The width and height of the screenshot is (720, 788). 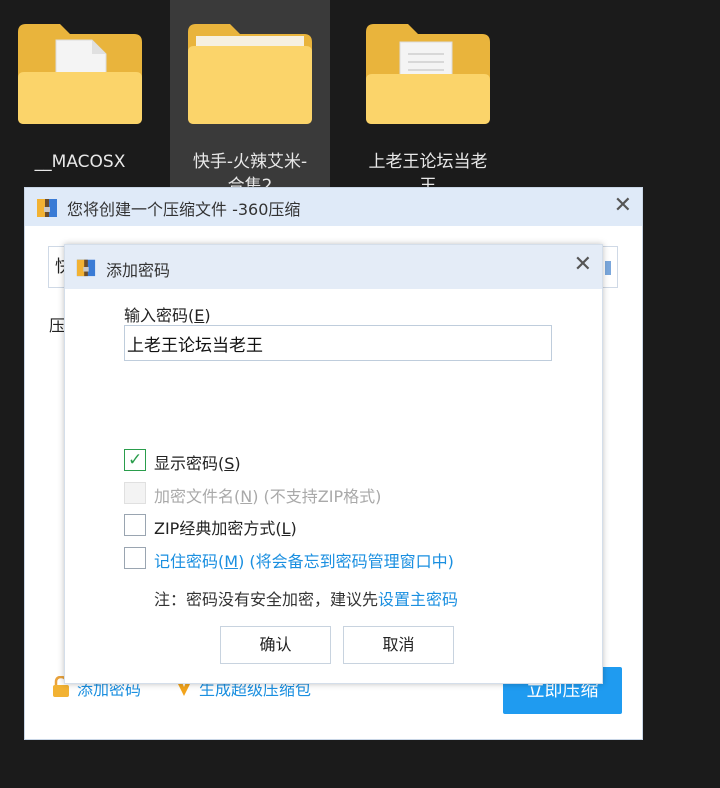 What do you see at coordinates (333, 267) in the screenshot?
I see `dialog-titlebar: 添加密码 ✕` at bounding box center [333, 267].